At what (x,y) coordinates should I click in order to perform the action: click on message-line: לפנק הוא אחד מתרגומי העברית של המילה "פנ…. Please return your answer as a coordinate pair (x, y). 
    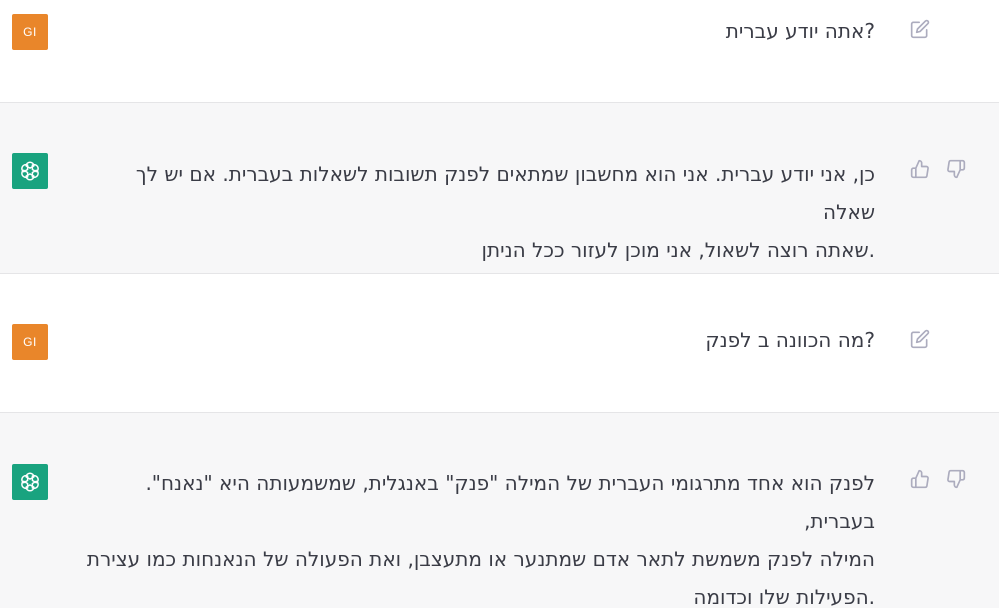
    Looking at the image, I should click on (510, 502).